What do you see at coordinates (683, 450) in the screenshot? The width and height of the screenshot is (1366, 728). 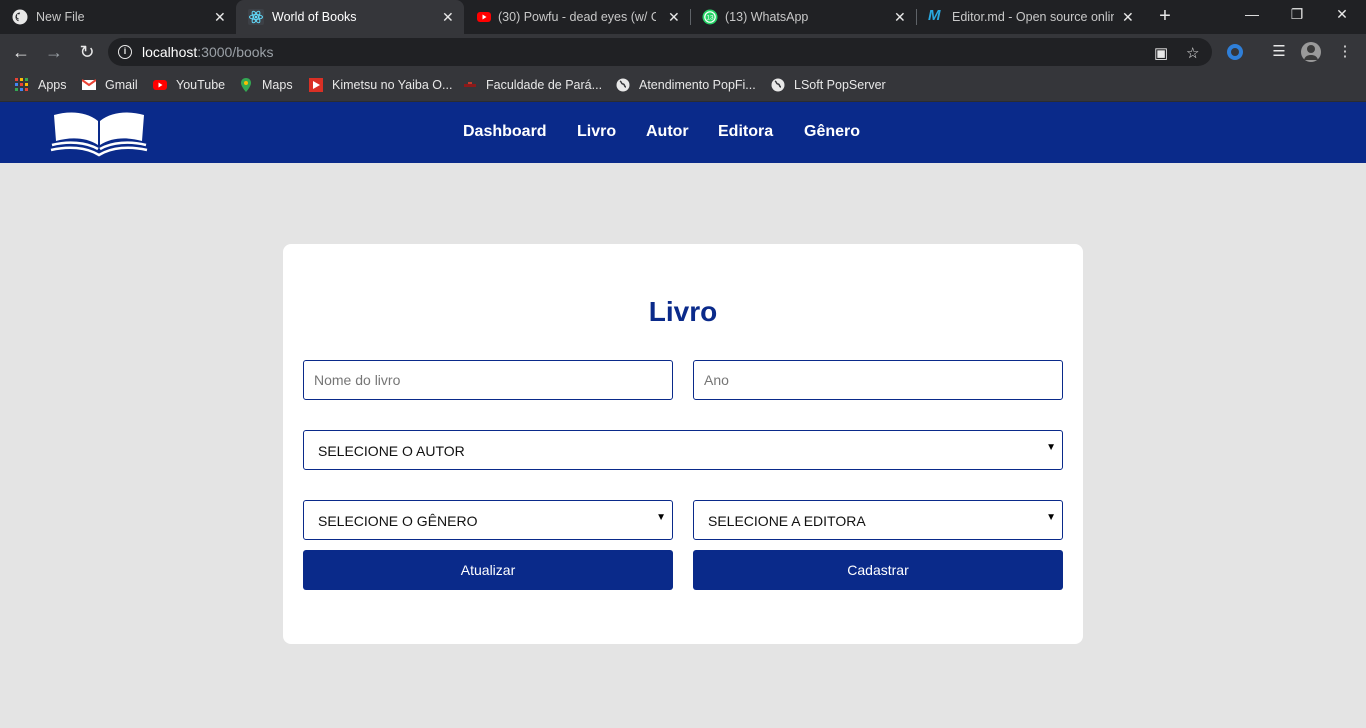 I see `author-select: SELECIONE O AUTOR ▼` at bounding box center [683, 450].